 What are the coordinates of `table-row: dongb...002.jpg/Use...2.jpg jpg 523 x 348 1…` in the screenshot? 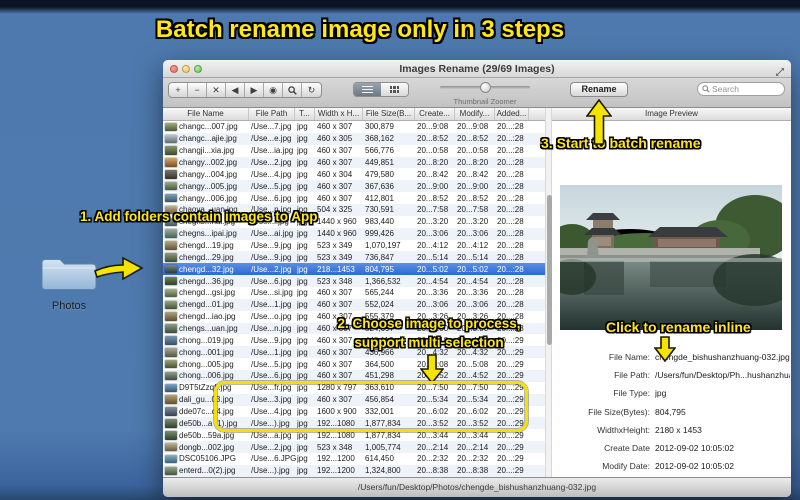 It's located at (354, 447).